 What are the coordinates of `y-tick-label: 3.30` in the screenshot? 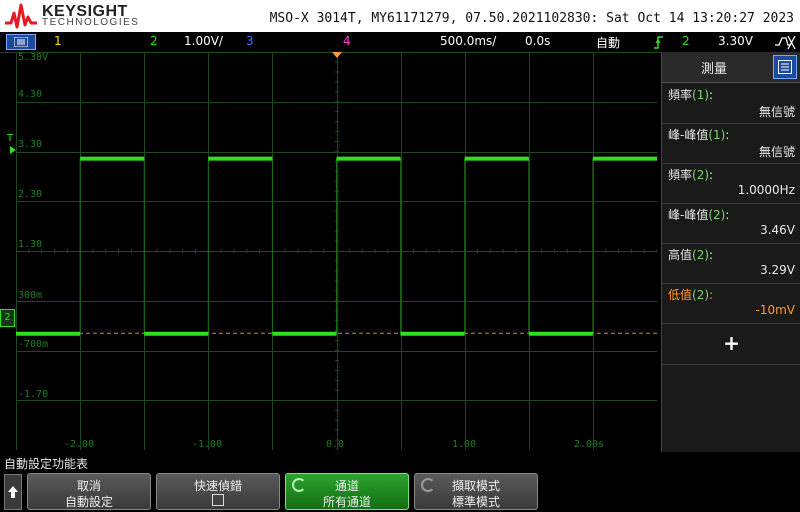 It's located at (30, 144).